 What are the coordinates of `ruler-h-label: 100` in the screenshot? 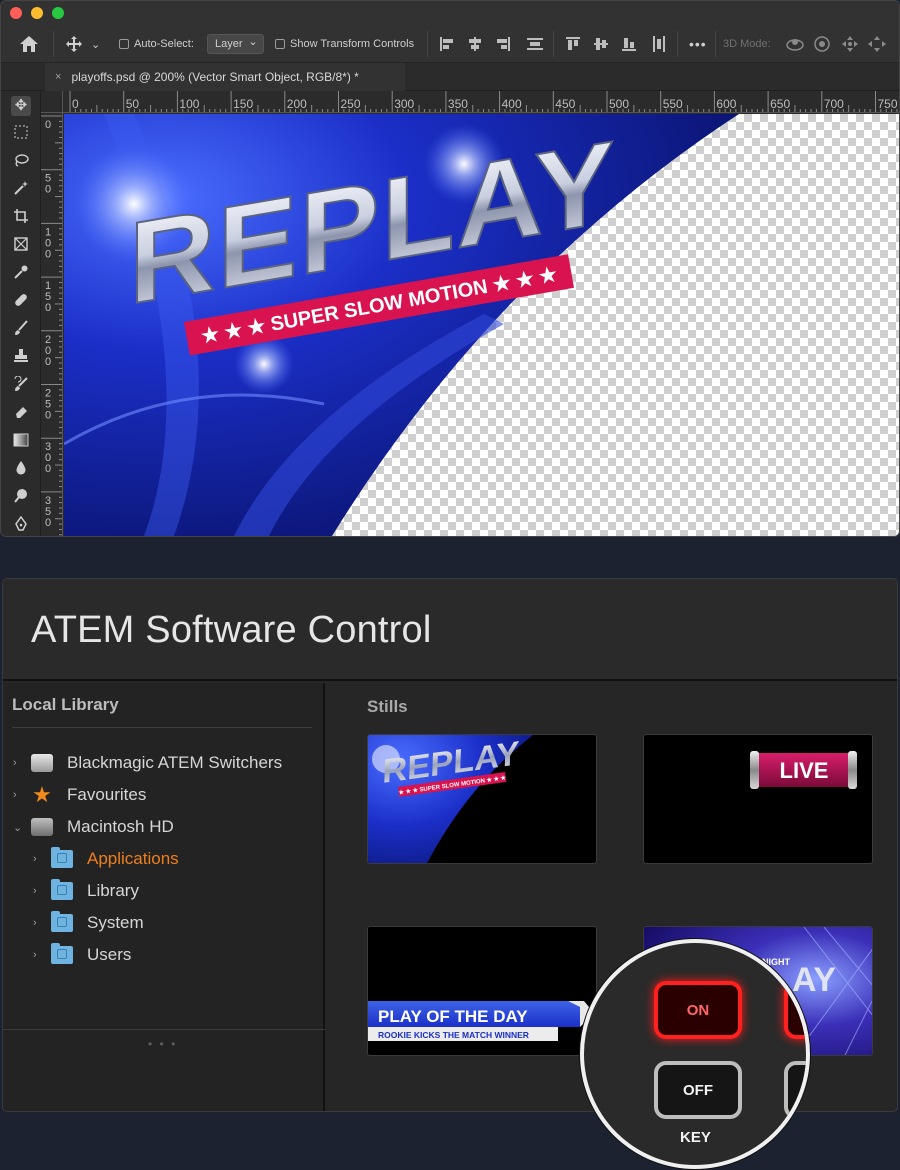 It's located at (189, 104).